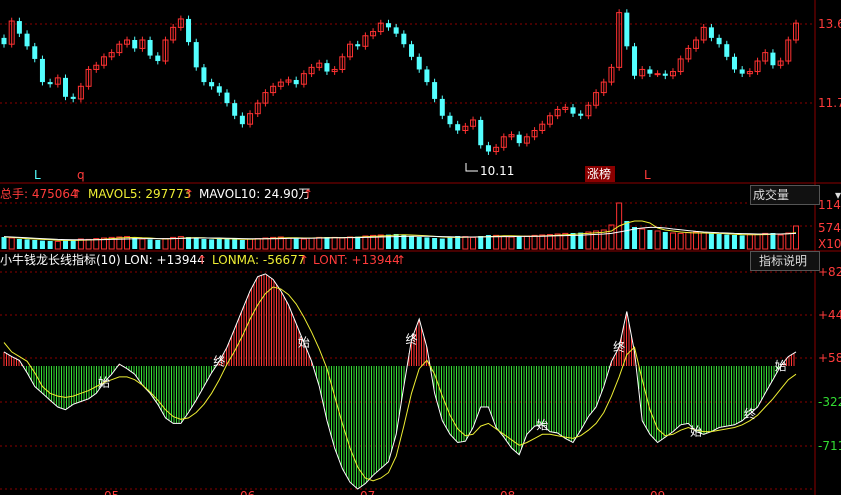 This screenshot has height=495, width=841. I want to click on lont-label: LONT: +13944, so click(356, 260).